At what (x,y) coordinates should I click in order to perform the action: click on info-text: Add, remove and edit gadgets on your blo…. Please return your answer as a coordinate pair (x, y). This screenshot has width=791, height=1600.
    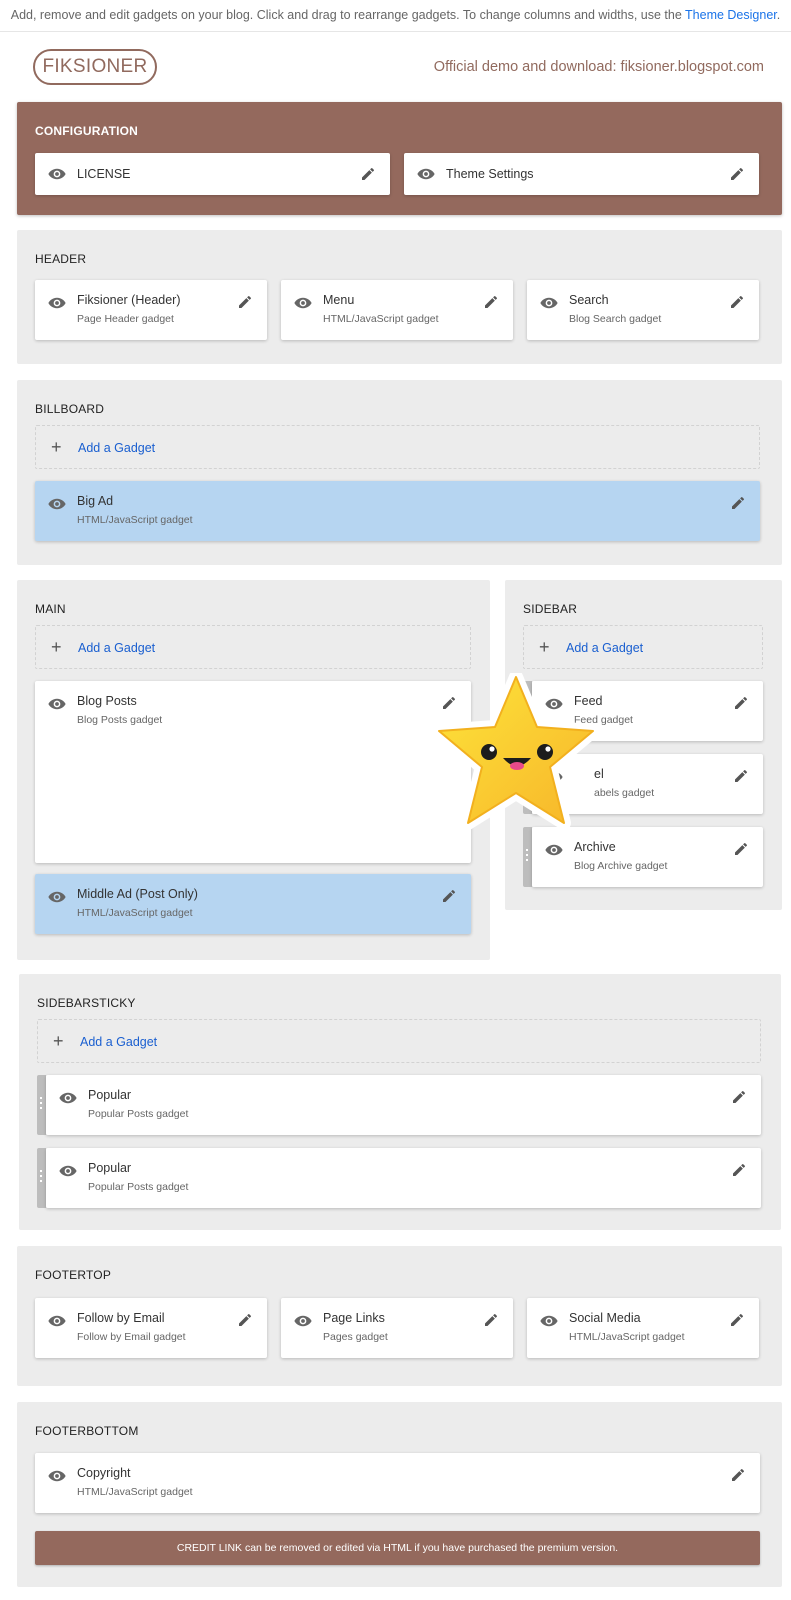
    Looking at the image, I should click on (348, 15).